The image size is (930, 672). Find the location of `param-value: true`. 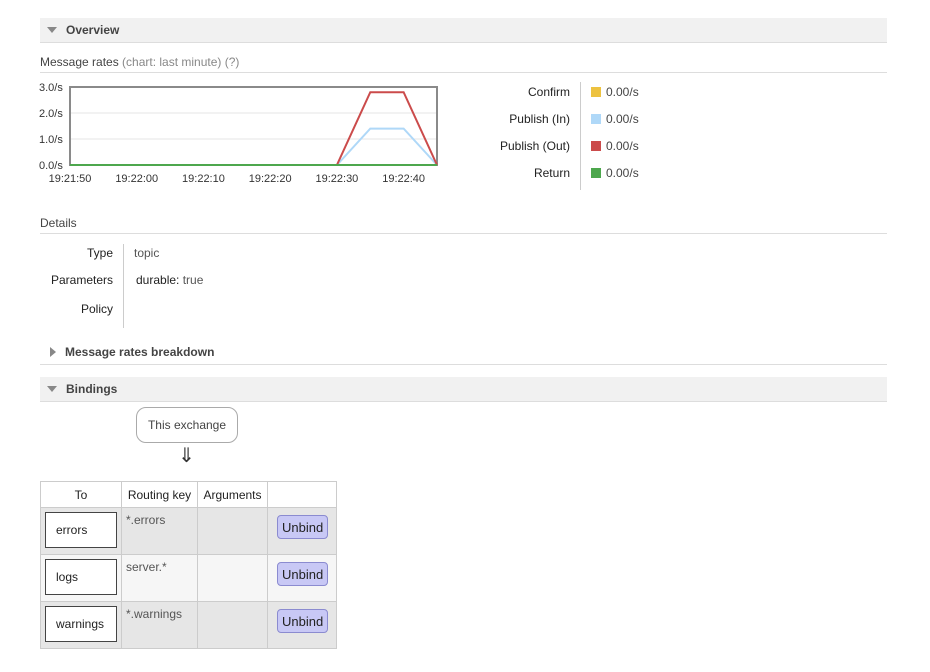

param-value: true is located at coordinates (193, 280).